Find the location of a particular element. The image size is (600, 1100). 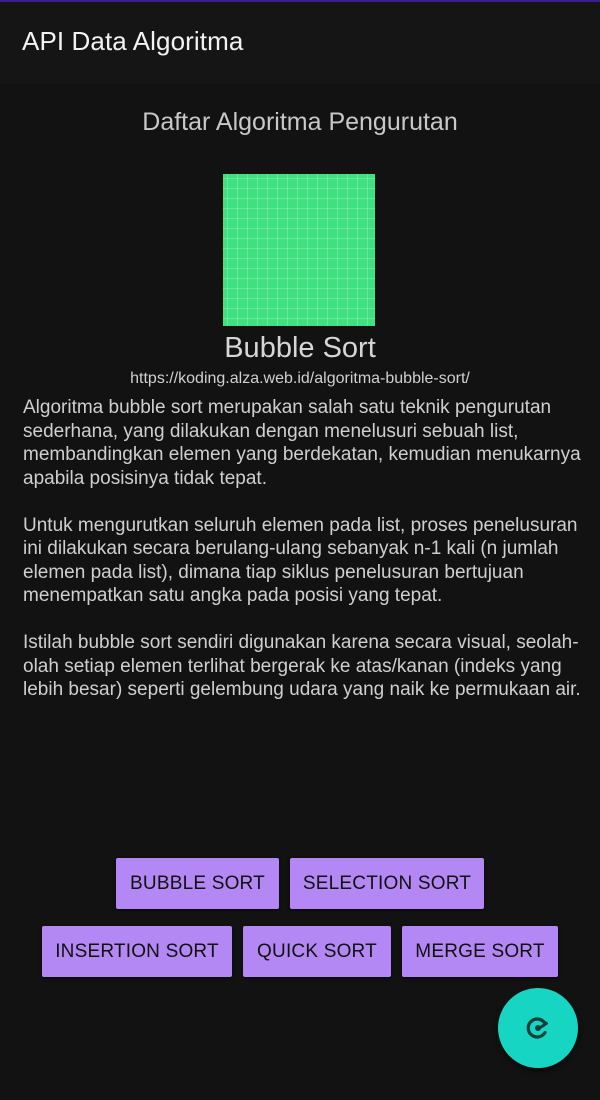

algorithm-name: Bubble Sort is located at coordinates (300, 348).